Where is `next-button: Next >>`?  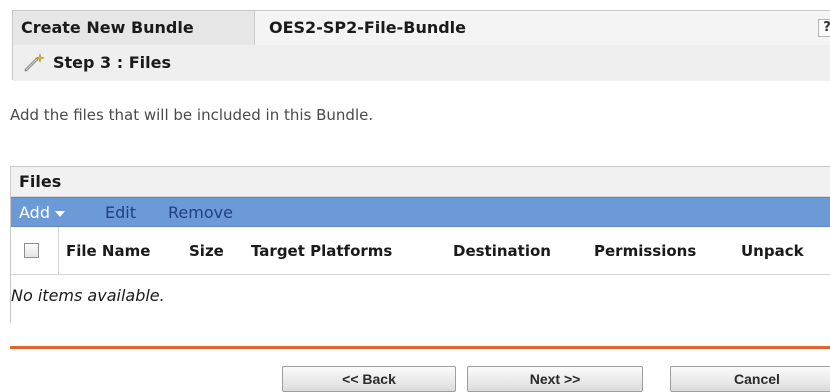
next-button: Next >> is located at coordinates (555, 379).